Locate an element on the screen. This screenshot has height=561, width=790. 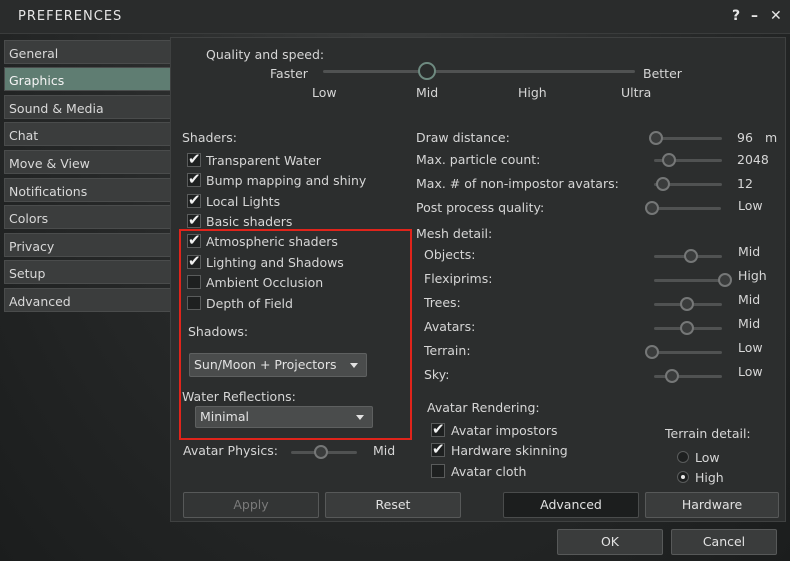
help-icon: ? is located at coordinates (736, 16).